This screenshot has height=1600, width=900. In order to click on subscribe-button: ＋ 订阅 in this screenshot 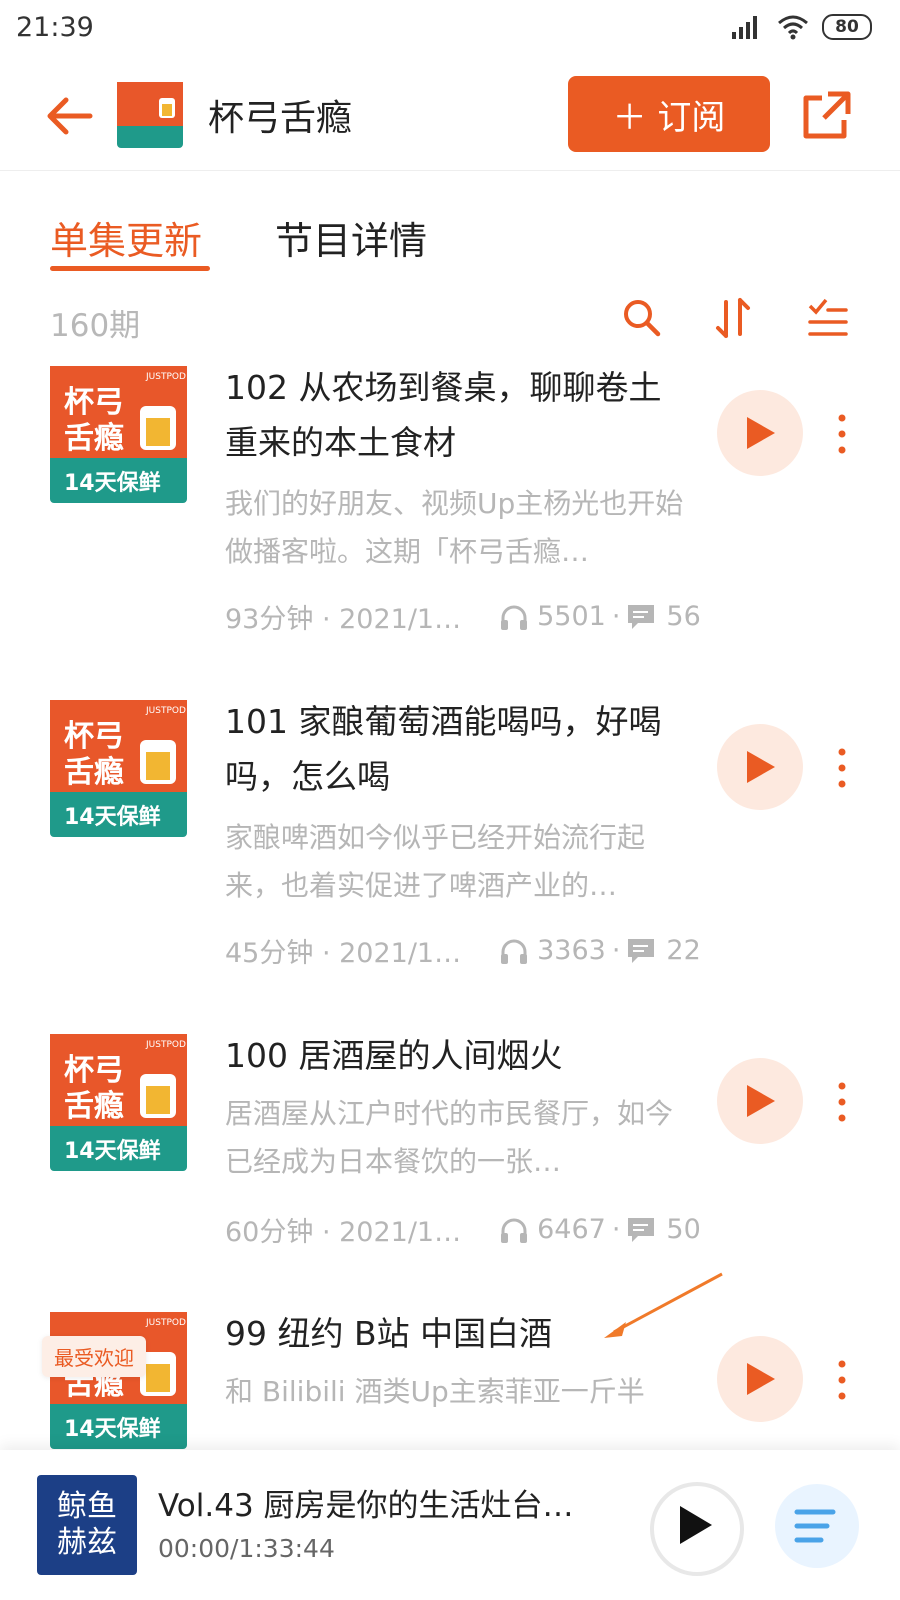, I will do `click(669, 114)`.